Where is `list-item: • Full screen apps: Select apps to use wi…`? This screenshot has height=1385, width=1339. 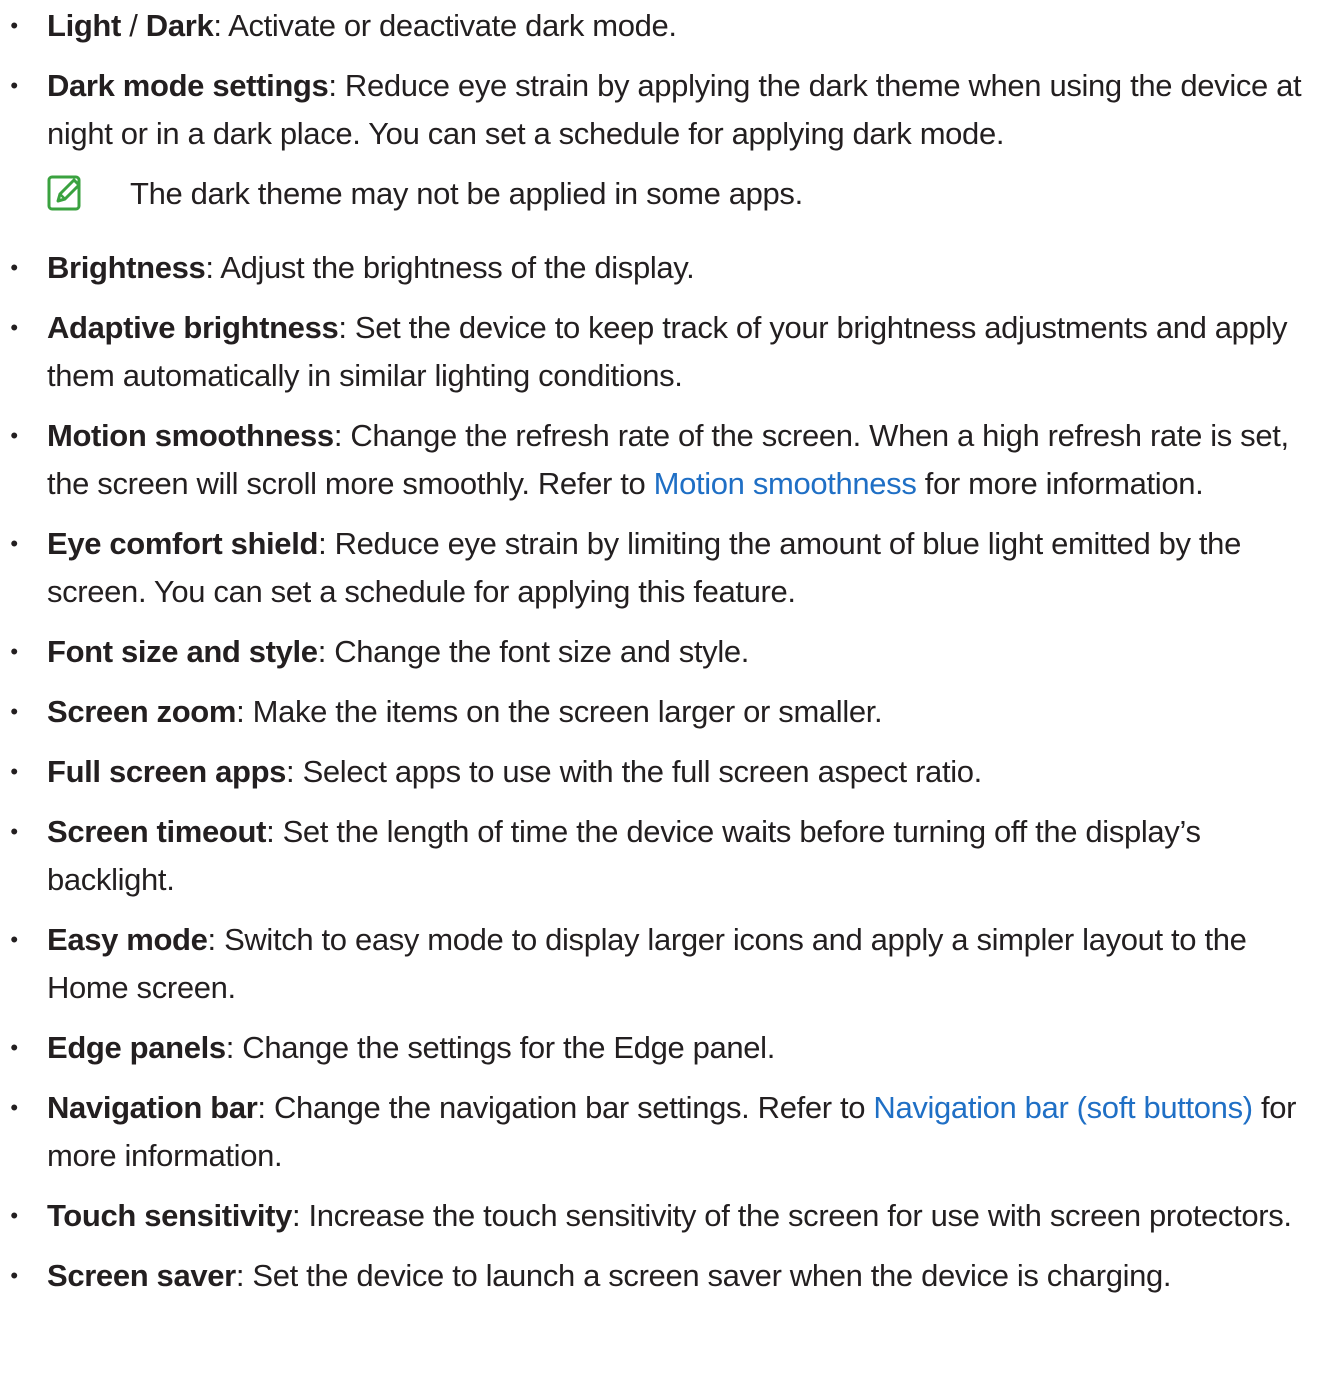
list-item: • Full screen apps: Select apps to use wi… is located at coordinates (669, 772).